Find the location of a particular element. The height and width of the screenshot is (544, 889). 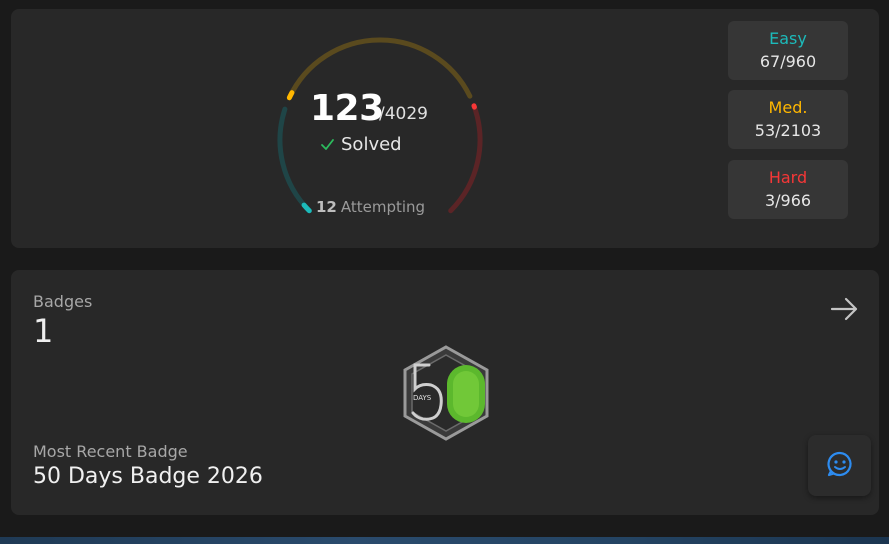

attempting-row: 12 Attempting is located at coordinates (370, 207).